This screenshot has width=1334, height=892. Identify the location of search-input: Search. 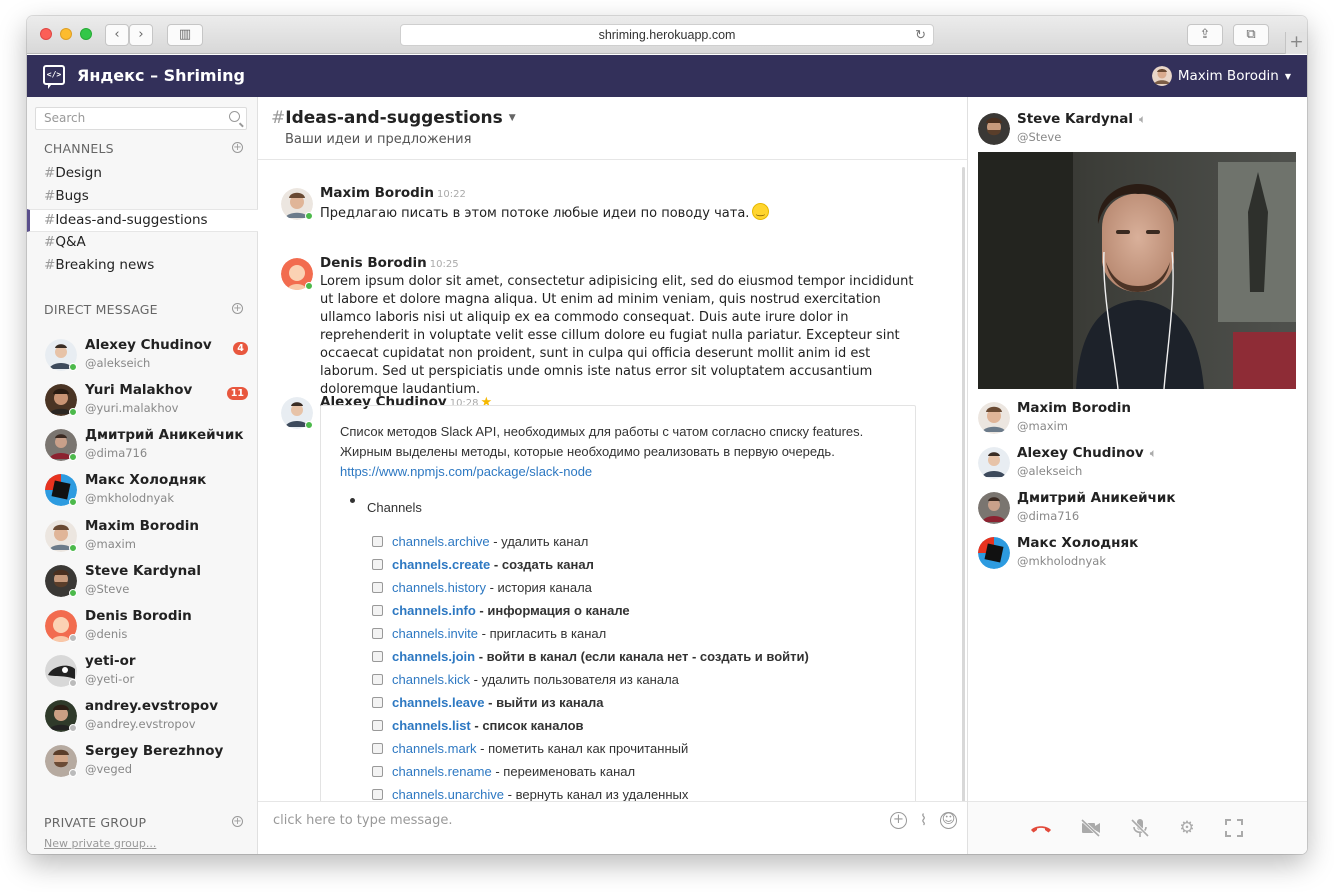
(141, 118).